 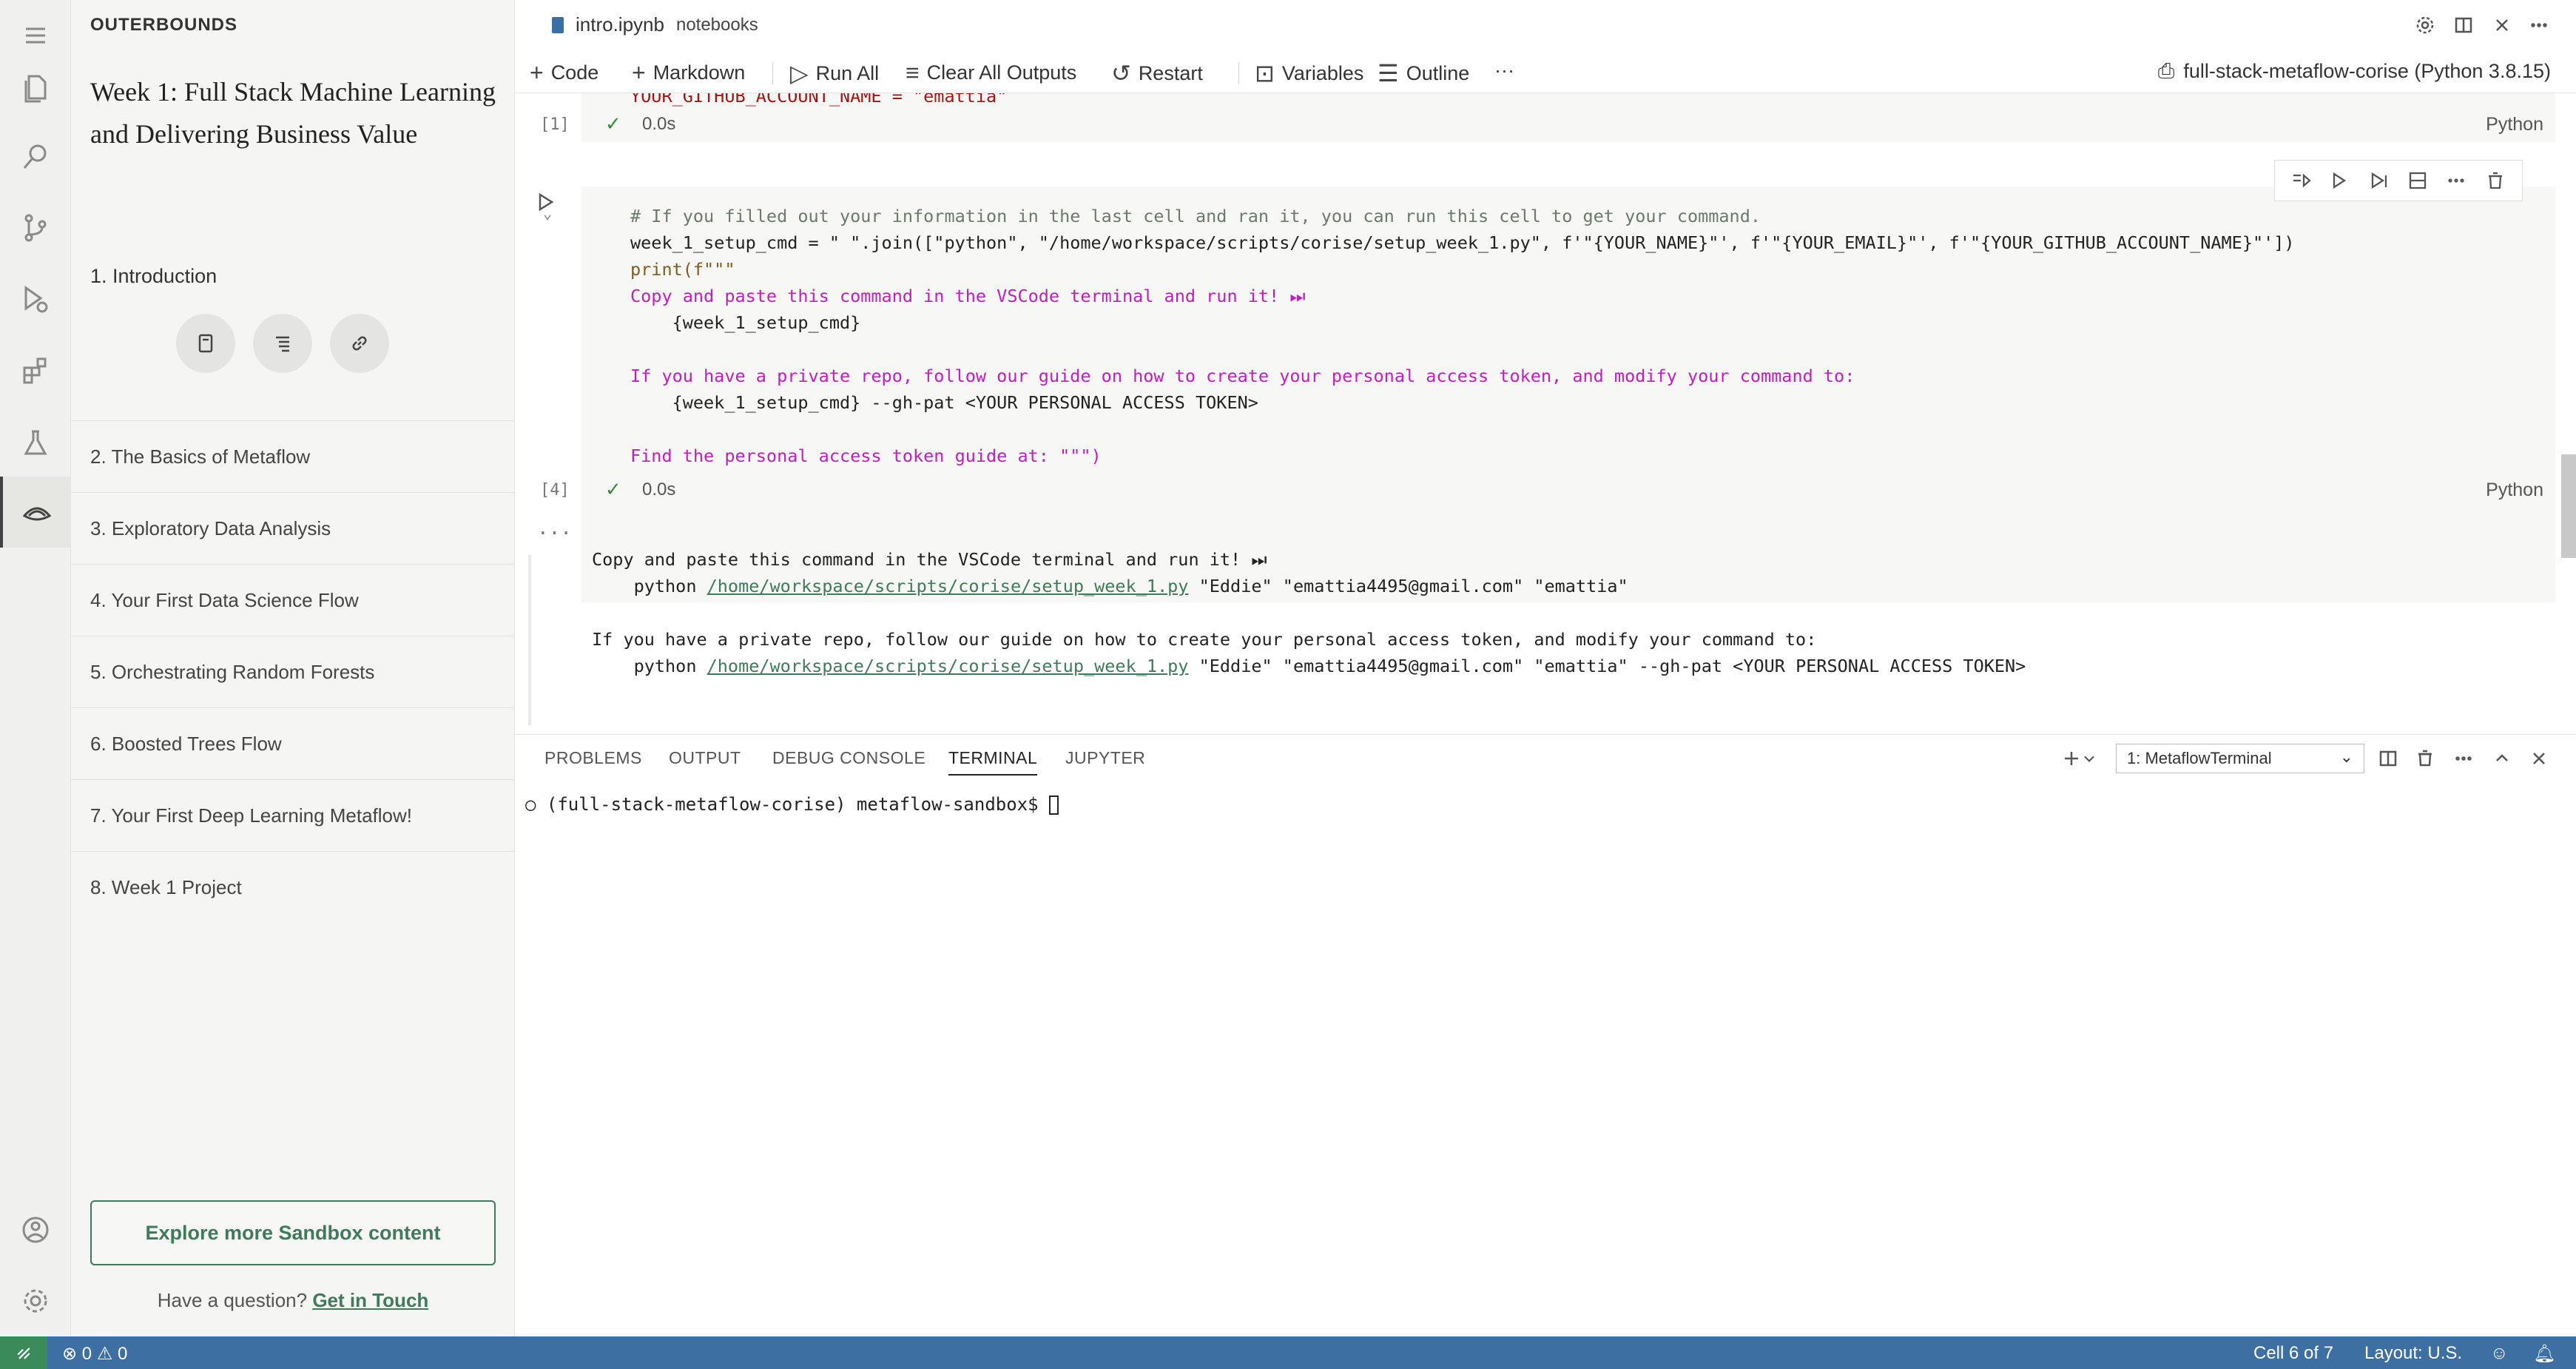 I want to click on variables-button: ⊡ Variables, so click(x=1309, y=73).